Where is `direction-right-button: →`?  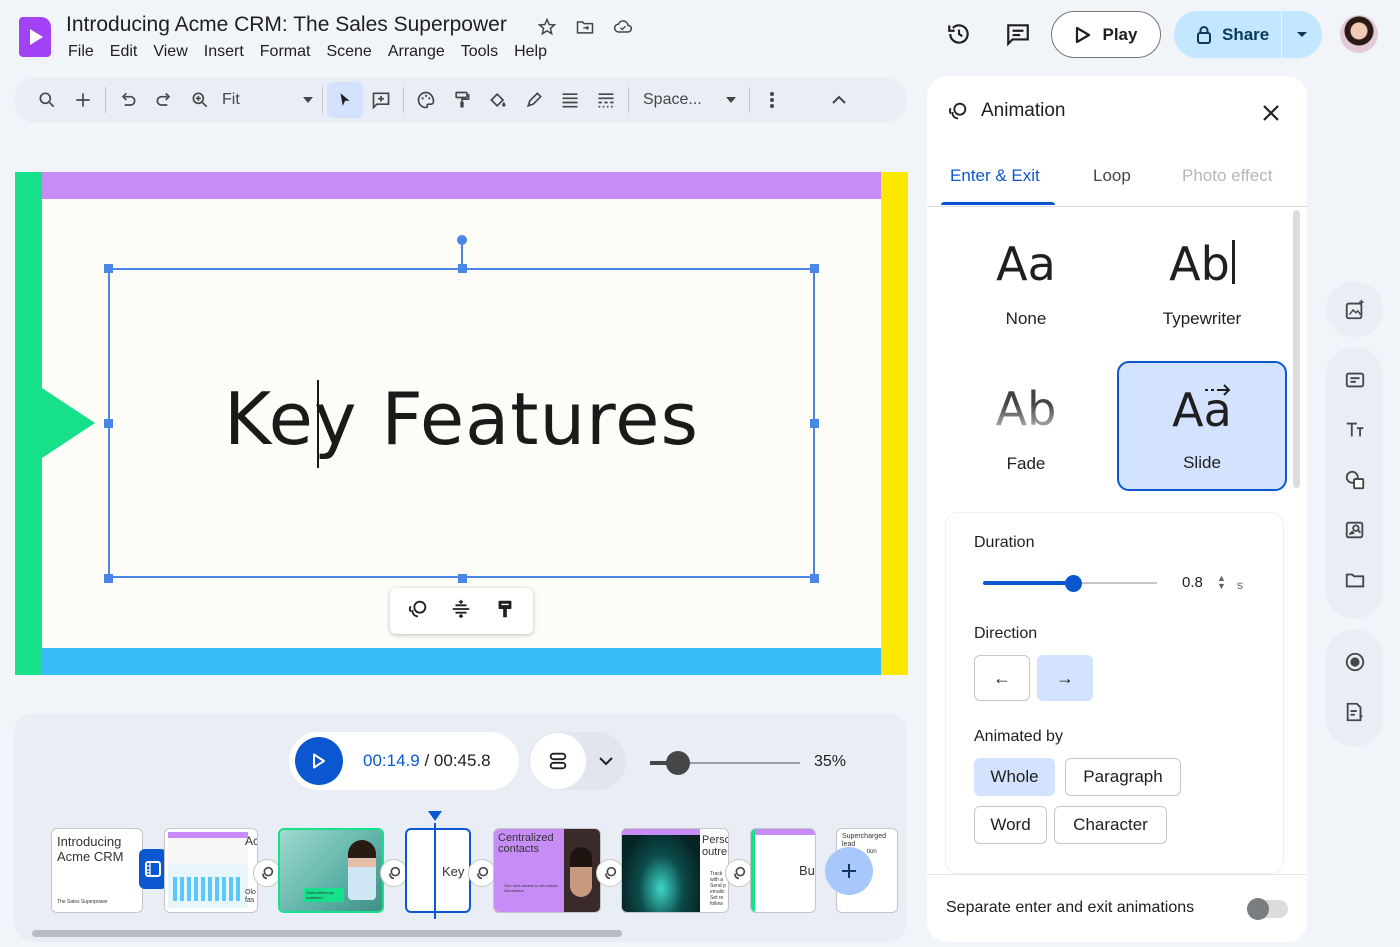 direction-right-button: → is located at coordinates (1065, 678).